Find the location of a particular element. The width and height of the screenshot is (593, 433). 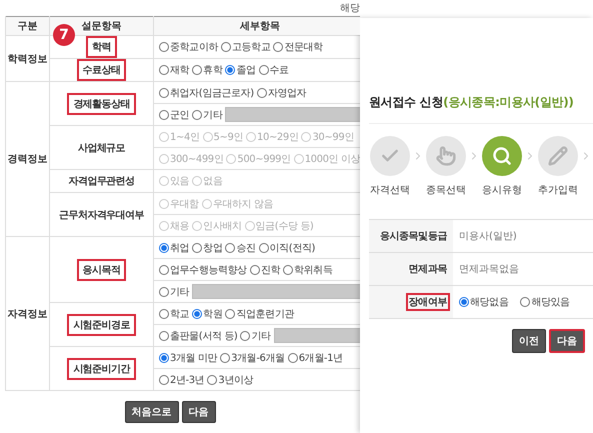

group-label: 학력정보 is located at coordinates (28, 59).